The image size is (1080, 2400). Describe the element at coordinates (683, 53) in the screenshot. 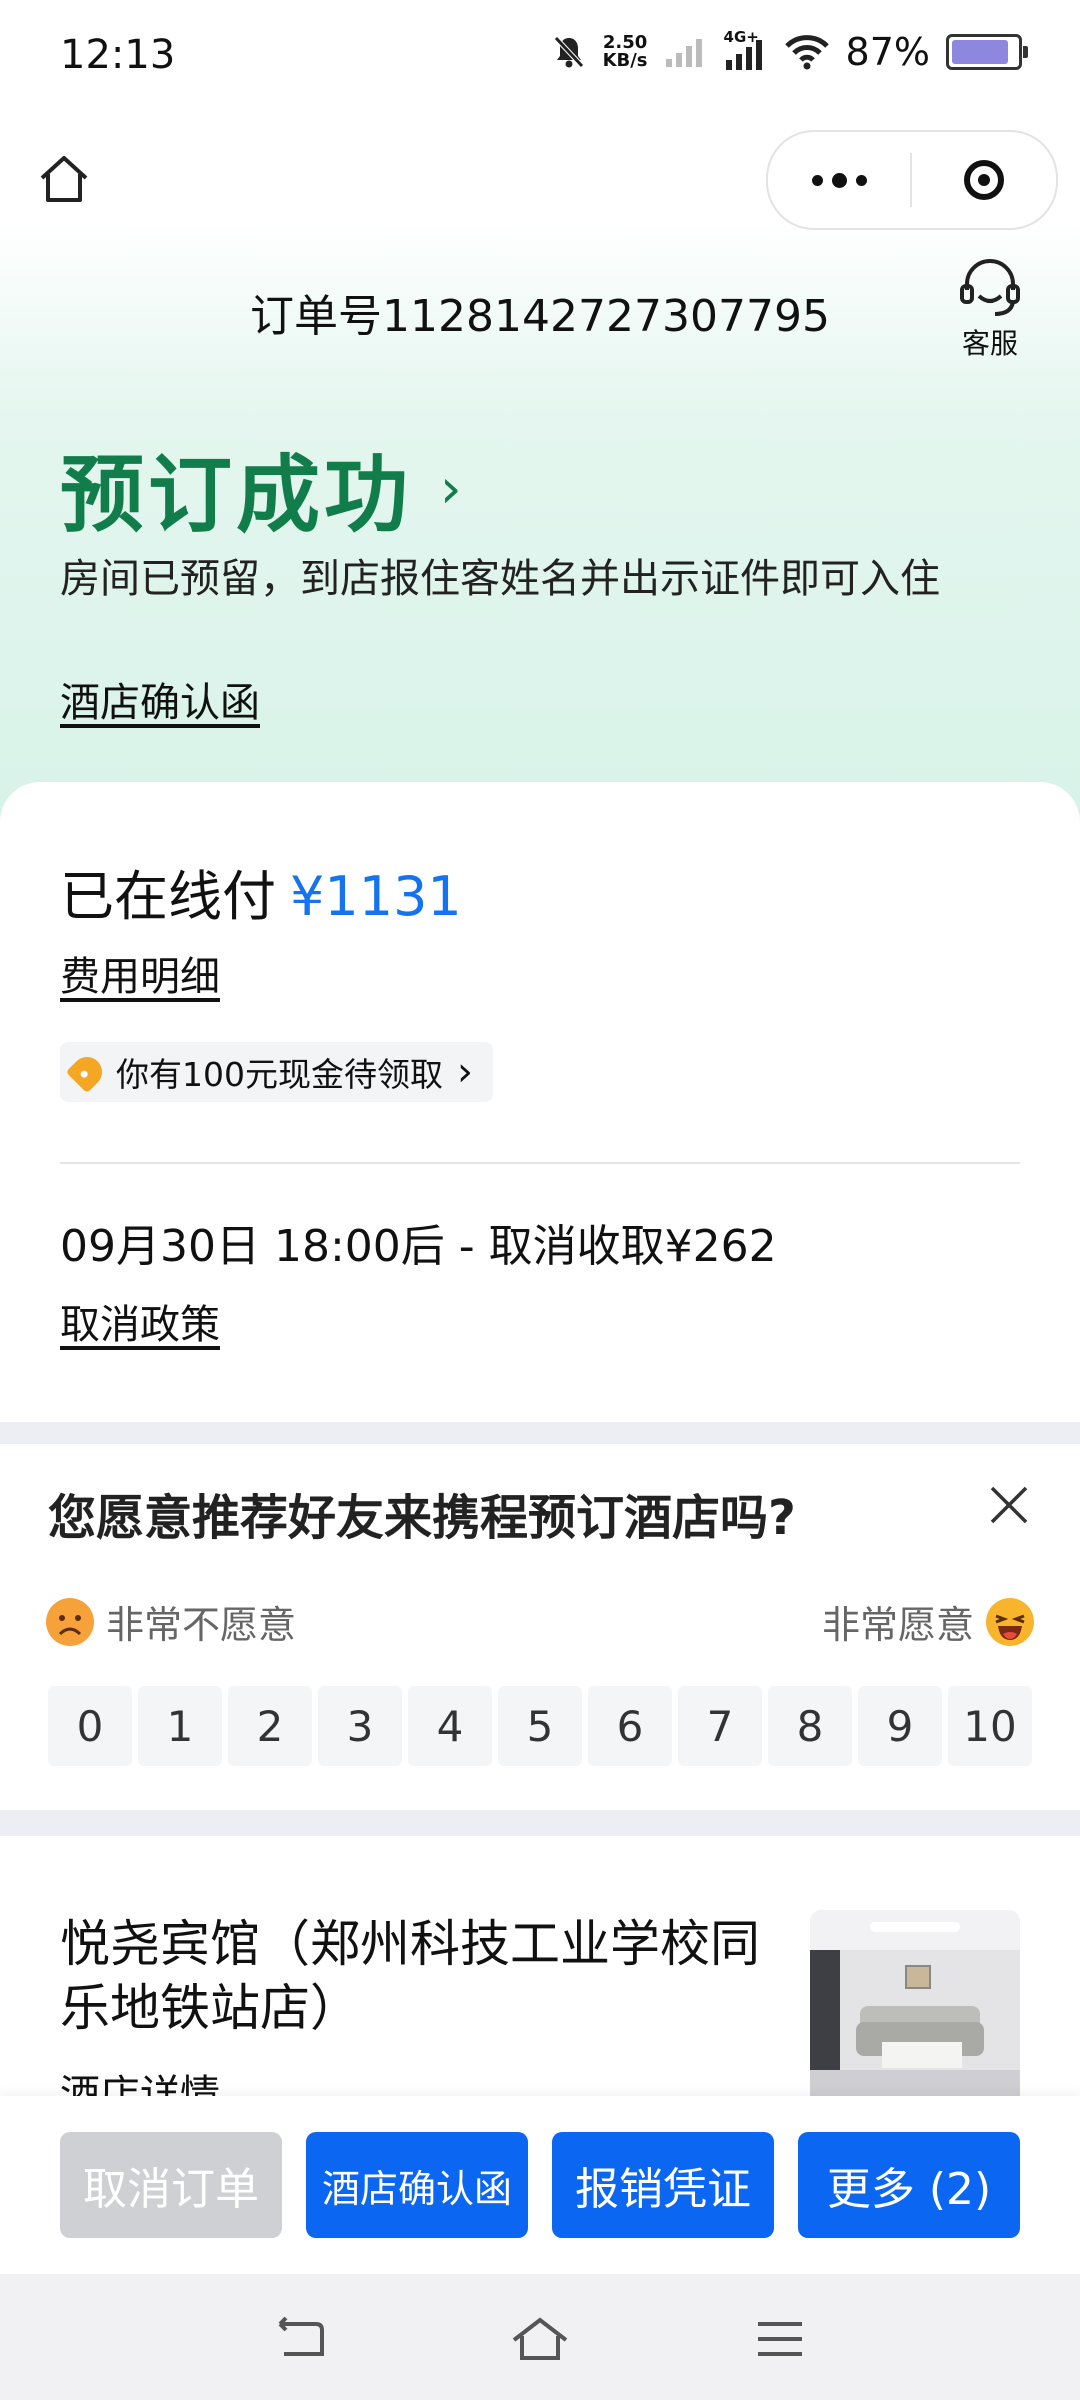

I see `signal-weak-icon` at that location.